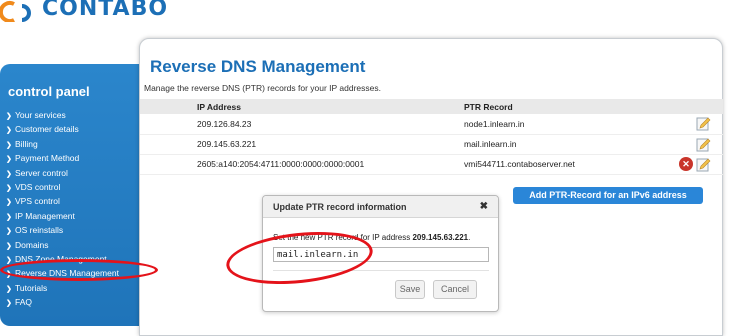 The width and height of the screenshot is (732, 336). What do you see at coordinates (38, 187) in the screenshot?
I see `sidebar-item-label: VDS control` at bounding box center [38, 187].